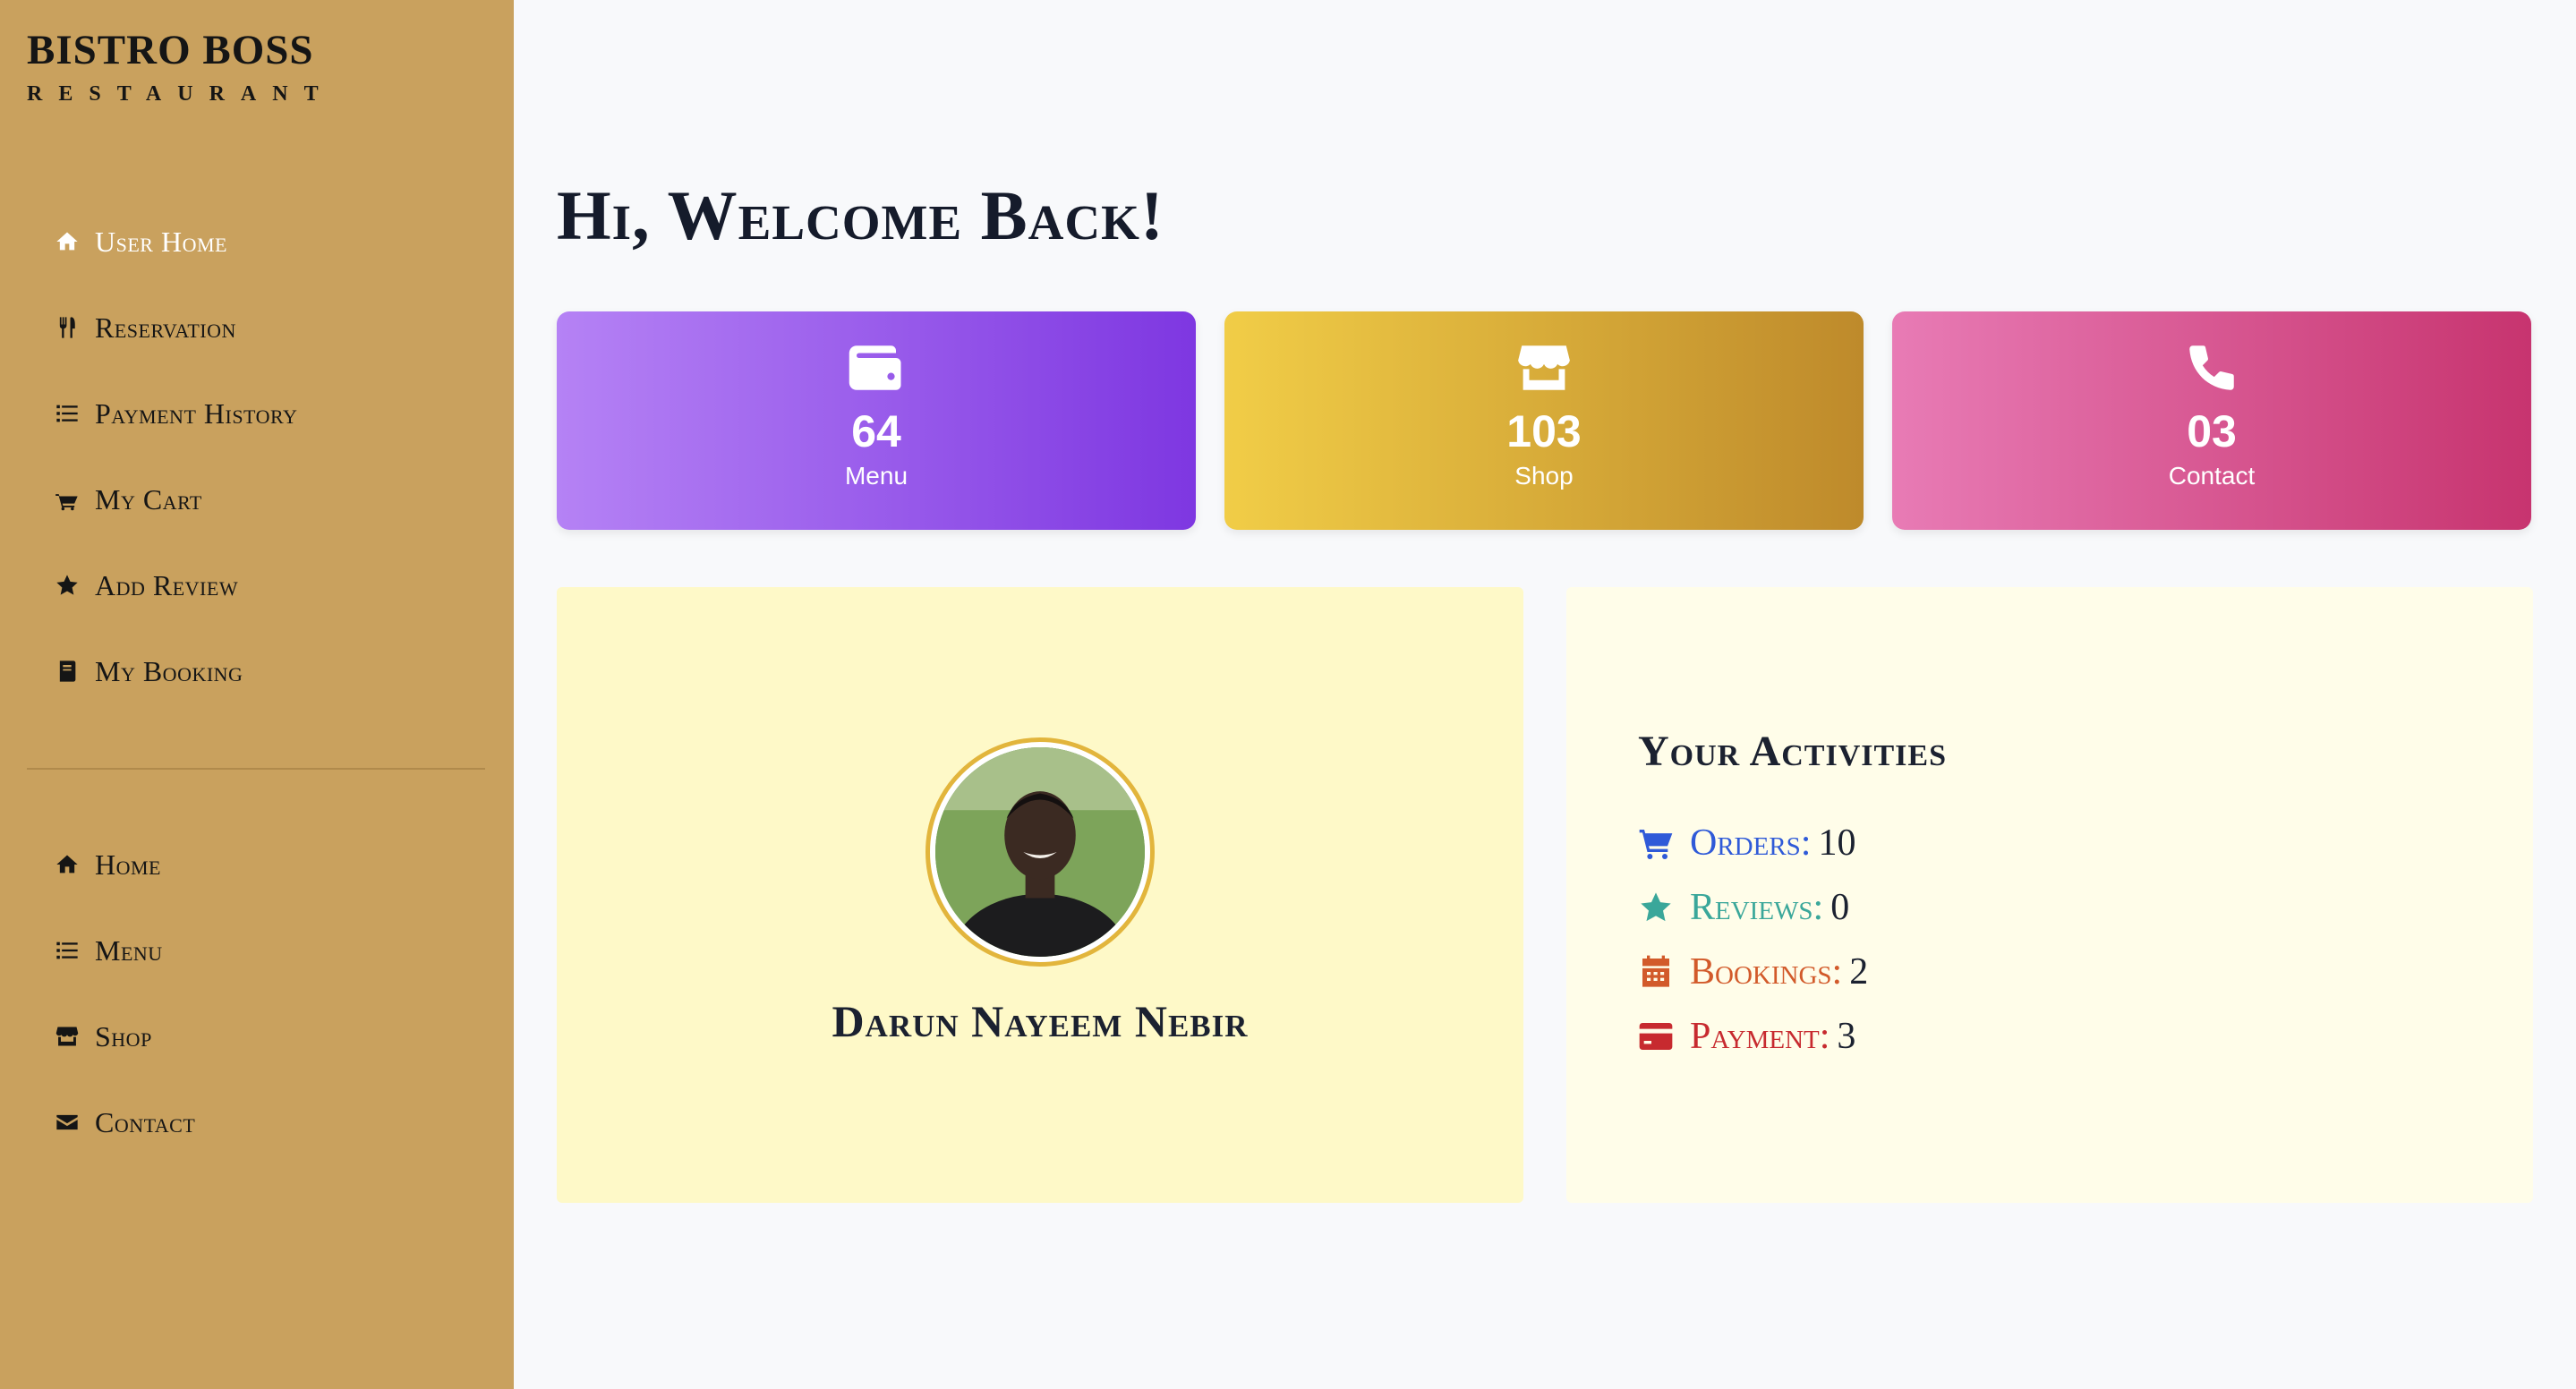 The height and width of the screenshot is (1389, 2576). I want to click on site-nav: Home Menu Shop Contact, so click(257, 993).